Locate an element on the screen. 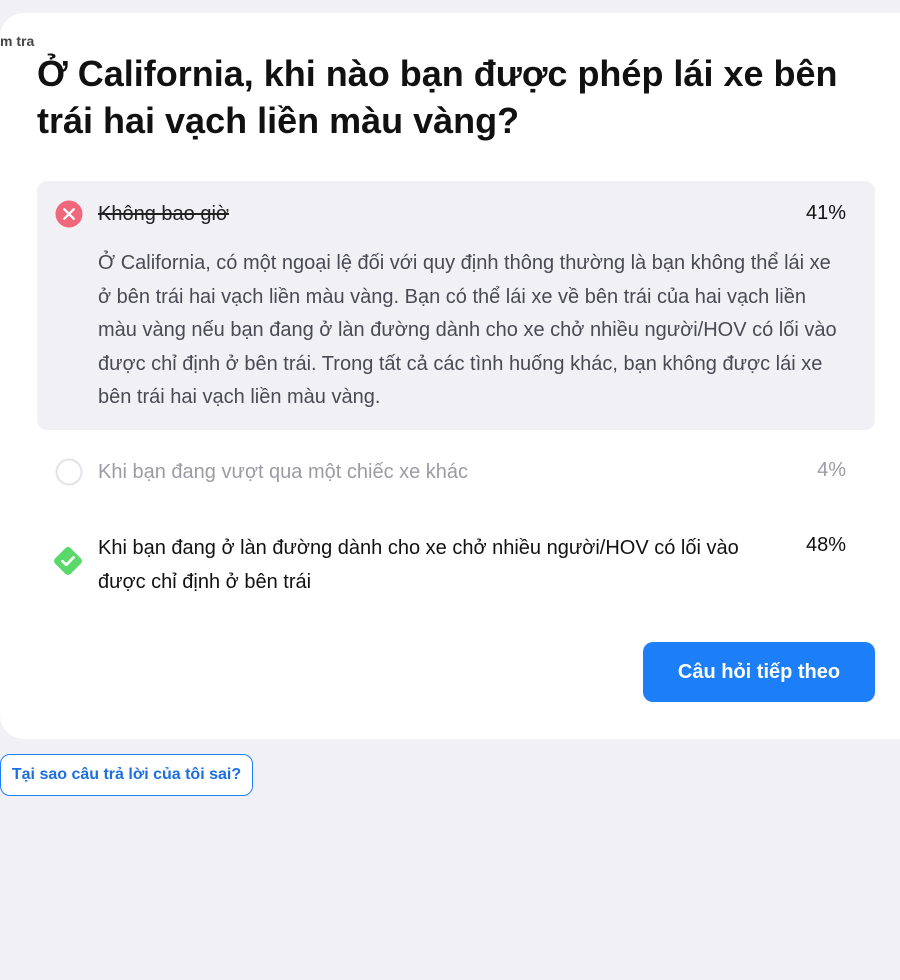 The image size is (900, 980). answer-percent: 4% is located at coordinates (831, 470).